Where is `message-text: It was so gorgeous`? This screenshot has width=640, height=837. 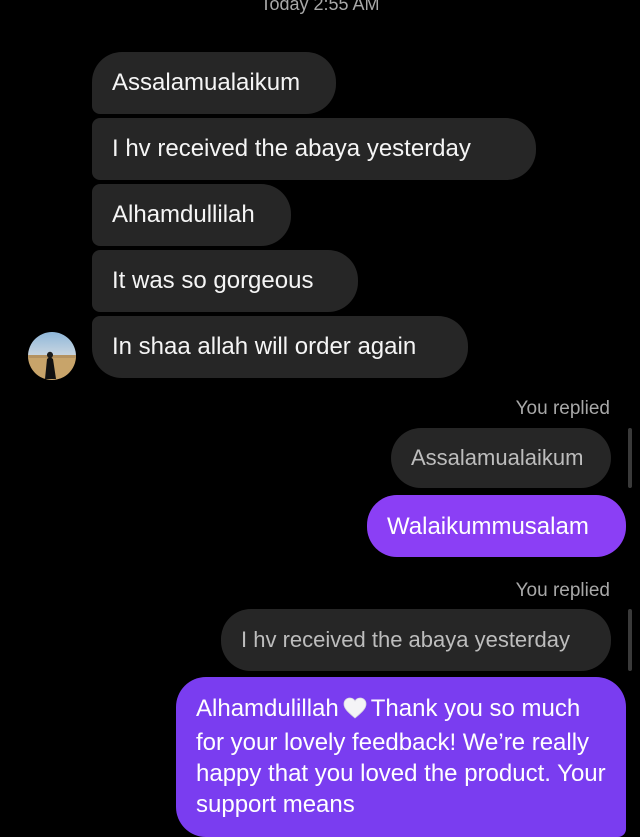
message-text: It was so gorgeous is located at coordinates (213, 280).